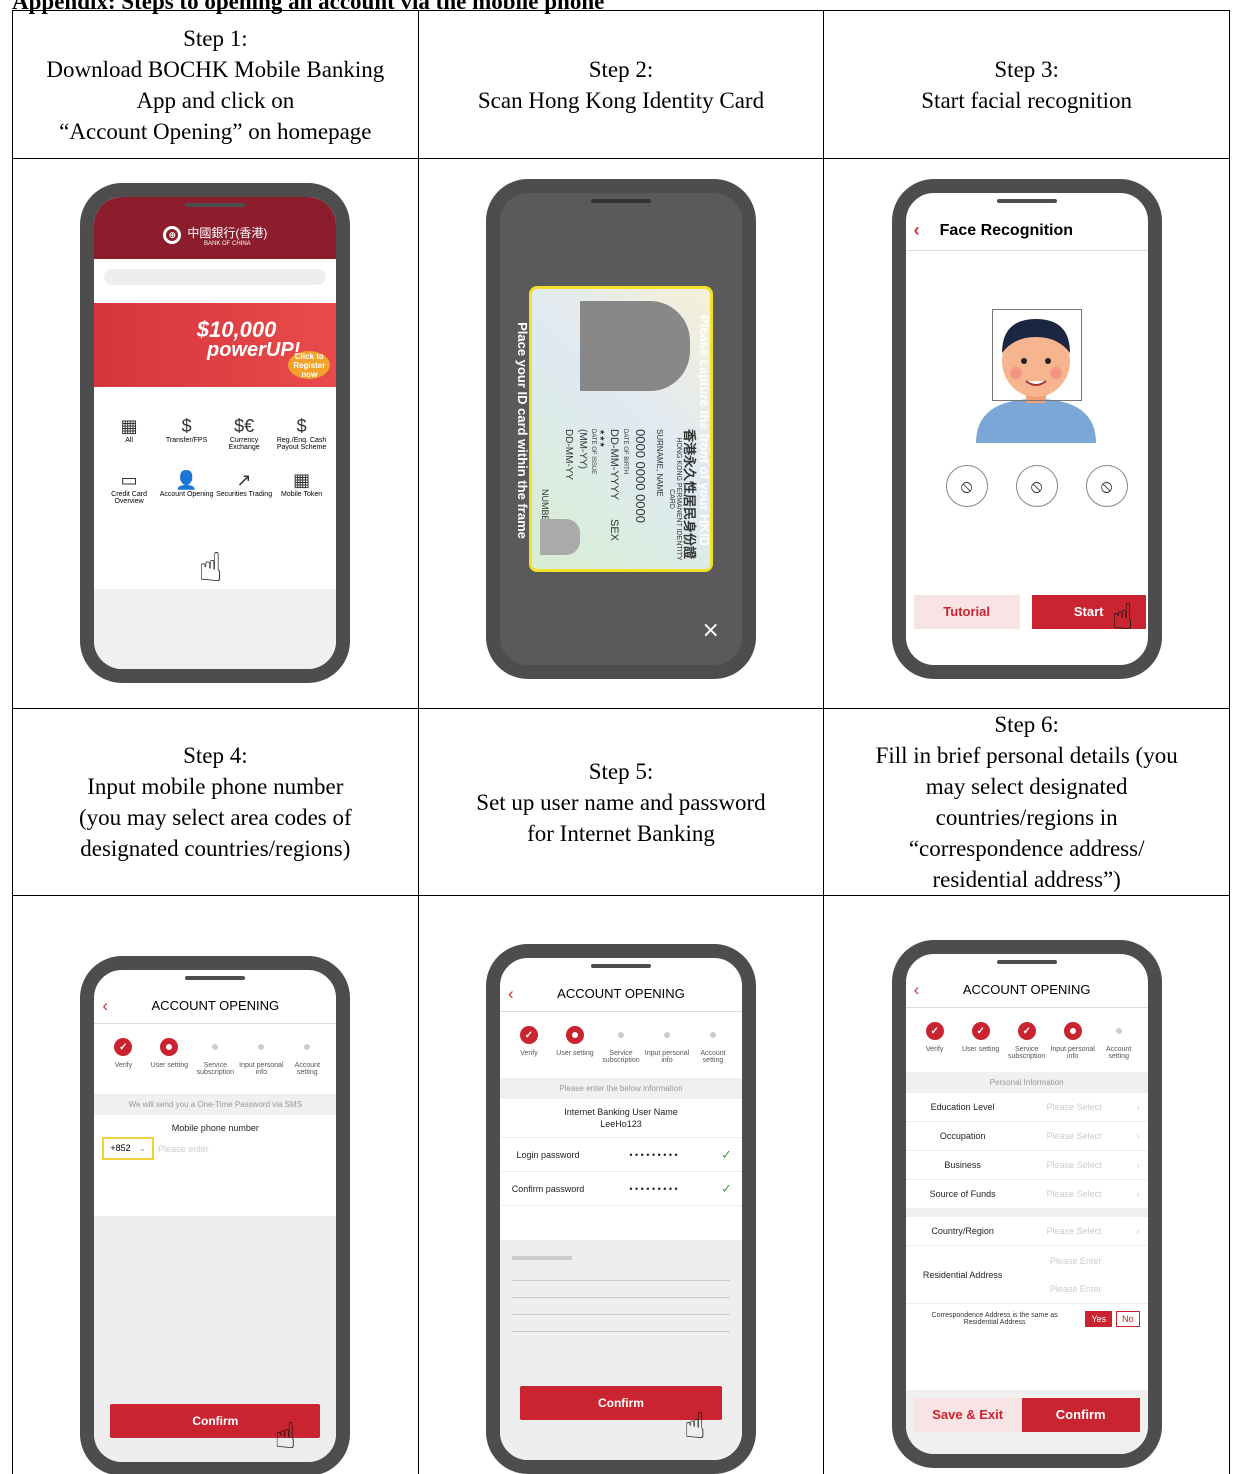 The height and width of the screenshot is (1474, 1244). What do you see at coordinates (653, 1155) in the screenshot?
I see `login-password-input: • • • • • • • • •` at bounding box center [653, 1155].